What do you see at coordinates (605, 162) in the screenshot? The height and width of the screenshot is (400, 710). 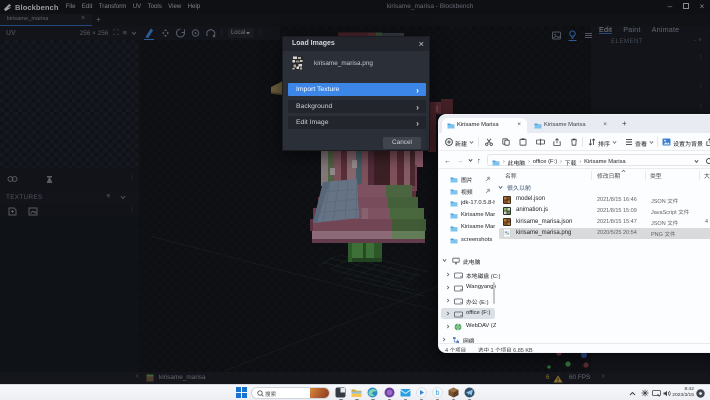 I see `crumb-folder: Kirisame Marisa` at bounding box center [605, 162].